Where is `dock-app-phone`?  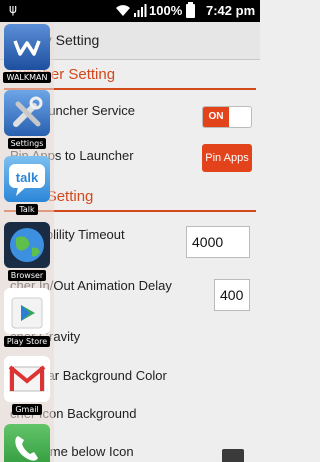 dock-app-phone is located at coordinates (27, 443).